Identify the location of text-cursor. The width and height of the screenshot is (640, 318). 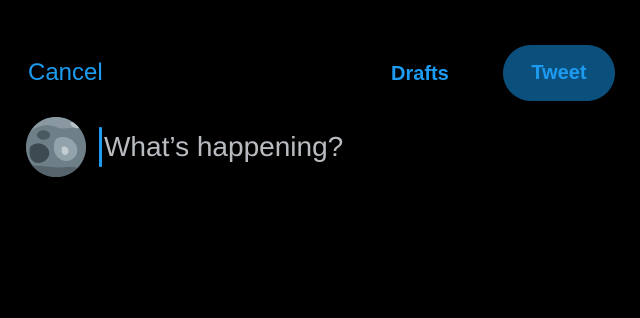
(100, 147).